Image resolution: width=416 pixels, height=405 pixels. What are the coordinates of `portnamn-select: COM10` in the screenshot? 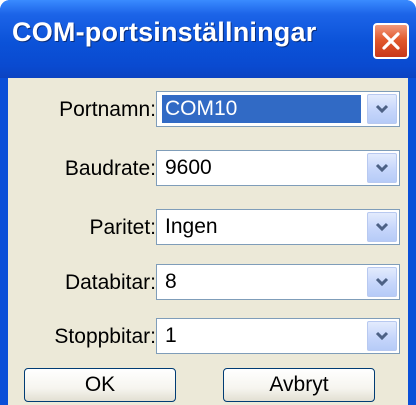 It's located at (278, 109).